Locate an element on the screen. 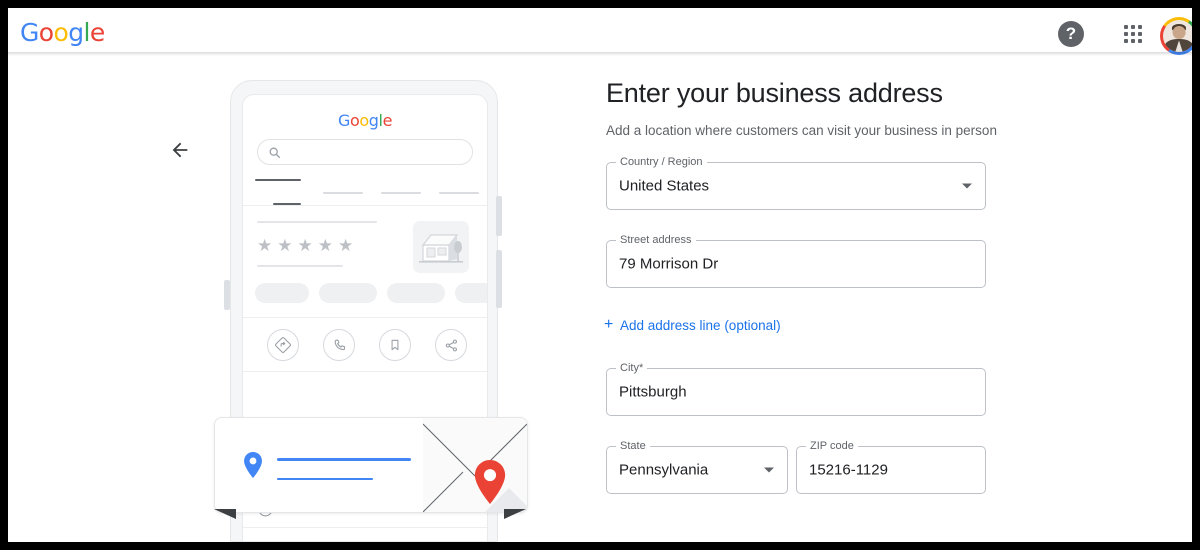  phone-tab-strip is located at coordinates (367, 192).